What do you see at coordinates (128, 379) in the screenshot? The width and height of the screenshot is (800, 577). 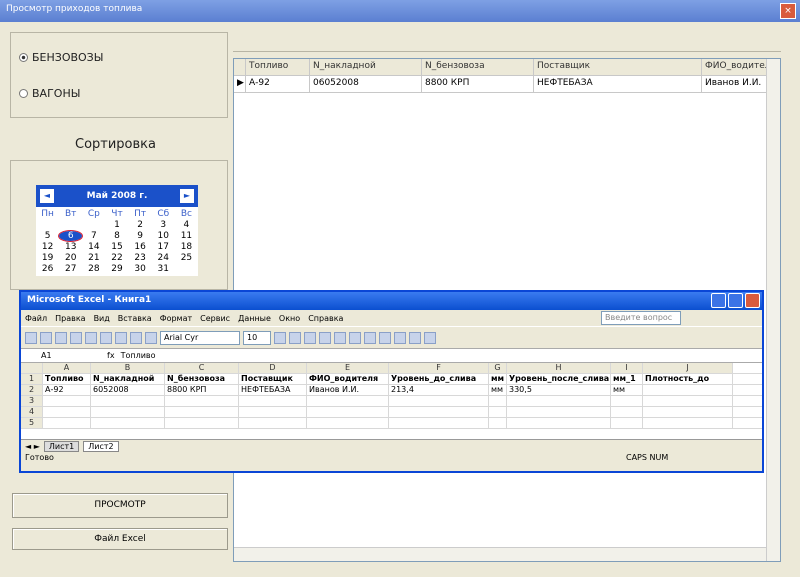 I see `sheet-cell: N_накладной` at bounding box center [128, 379].